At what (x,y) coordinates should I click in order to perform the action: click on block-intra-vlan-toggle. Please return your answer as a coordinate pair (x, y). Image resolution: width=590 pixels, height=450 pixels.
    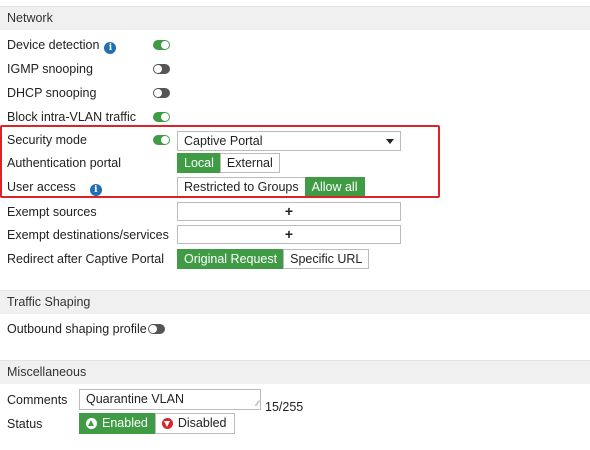
    Looking at the image, I should click on (161, 117).